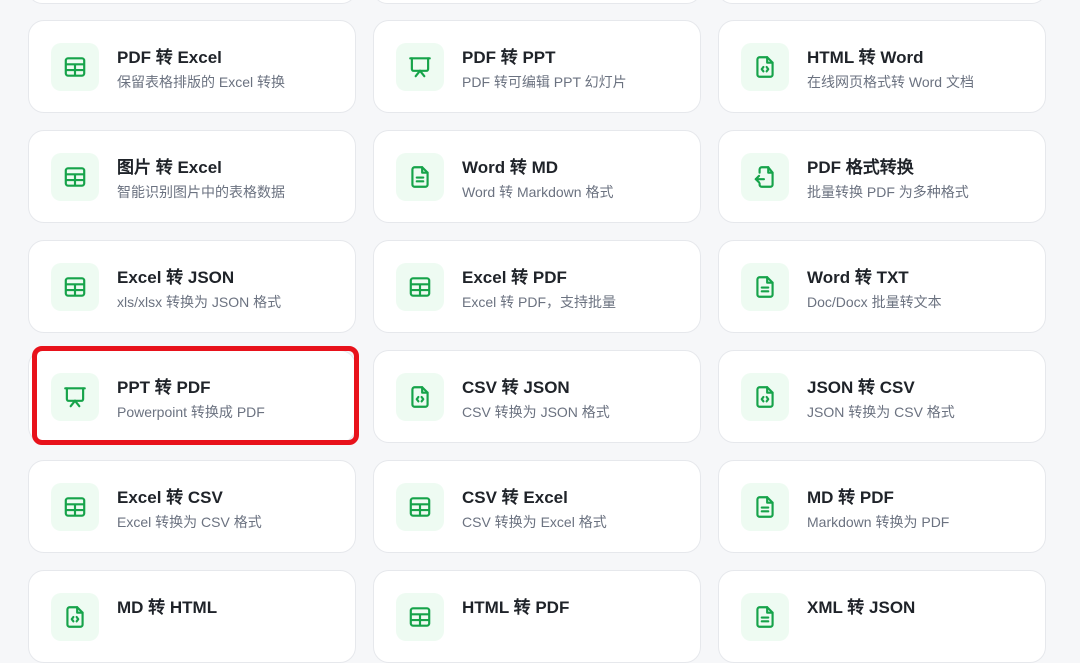  I want to click on tool-description: Markdown 转换为 PDF, so click(878, 522).